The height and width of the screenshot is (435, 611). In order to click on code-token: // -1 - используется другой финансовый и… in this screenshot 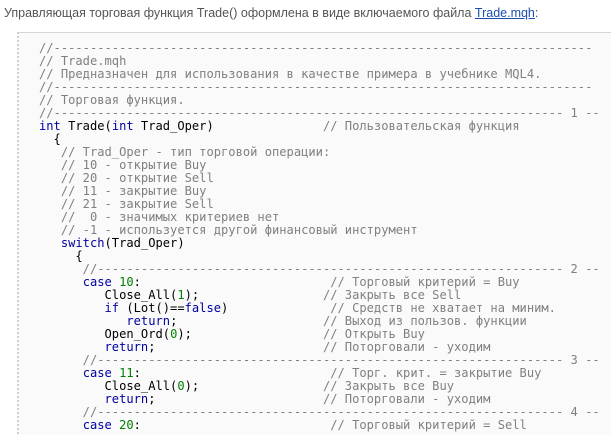, I will do `click(228, 230)`.